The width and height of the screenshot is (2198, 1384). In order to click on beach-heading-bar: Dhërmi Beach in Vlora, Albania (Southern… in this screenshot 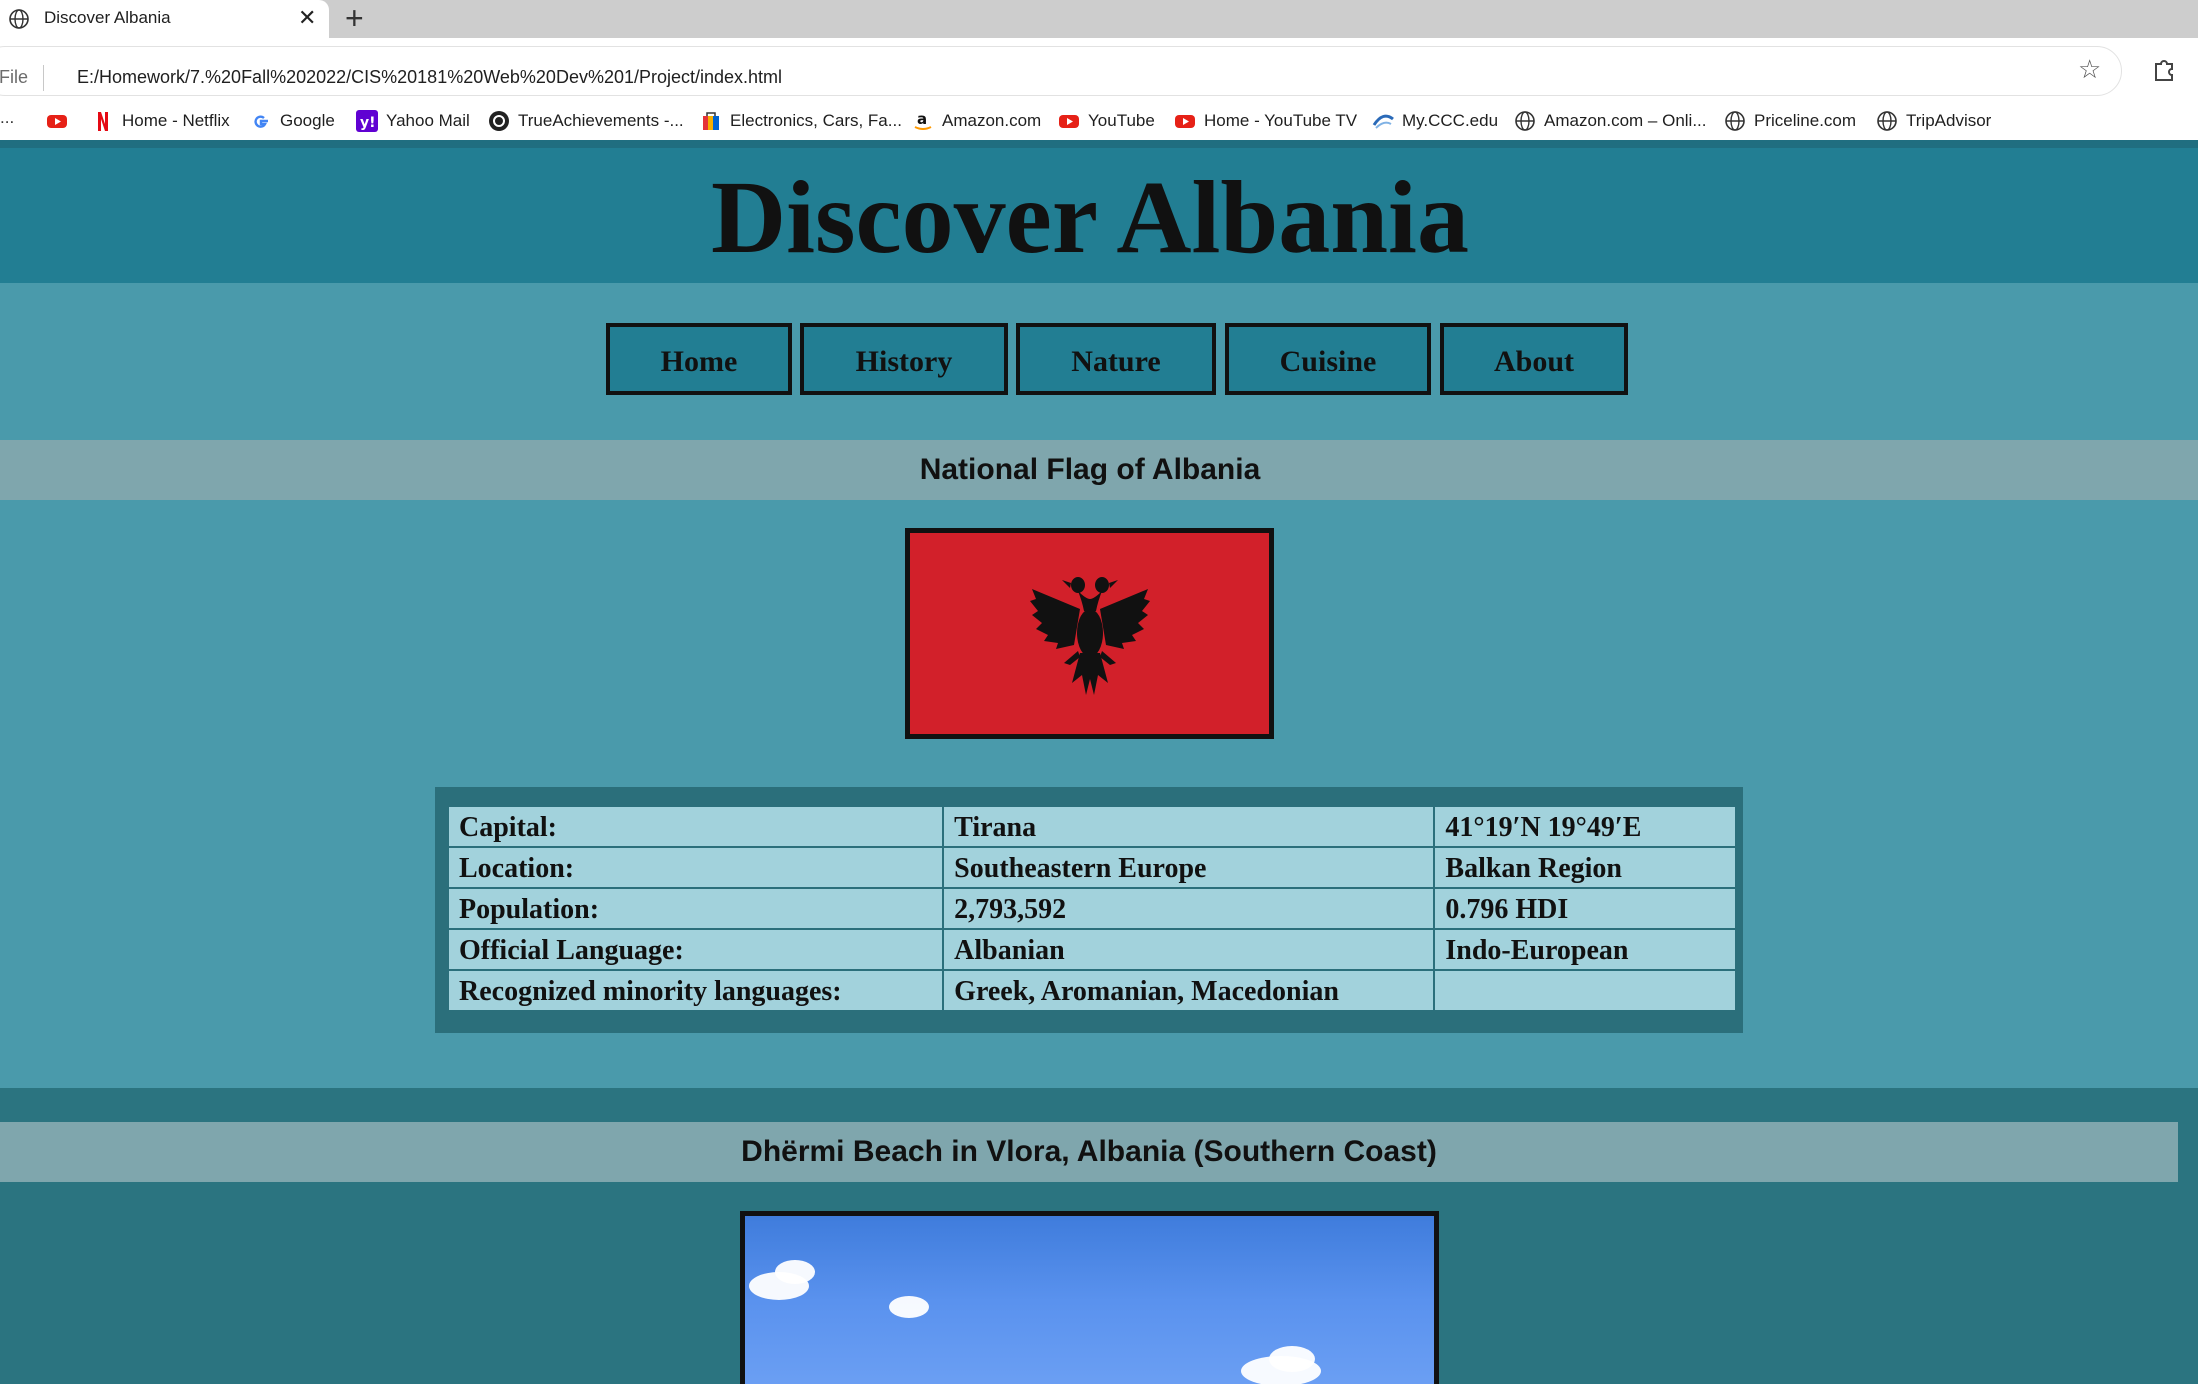, I will do `click(1089, 1152)`.